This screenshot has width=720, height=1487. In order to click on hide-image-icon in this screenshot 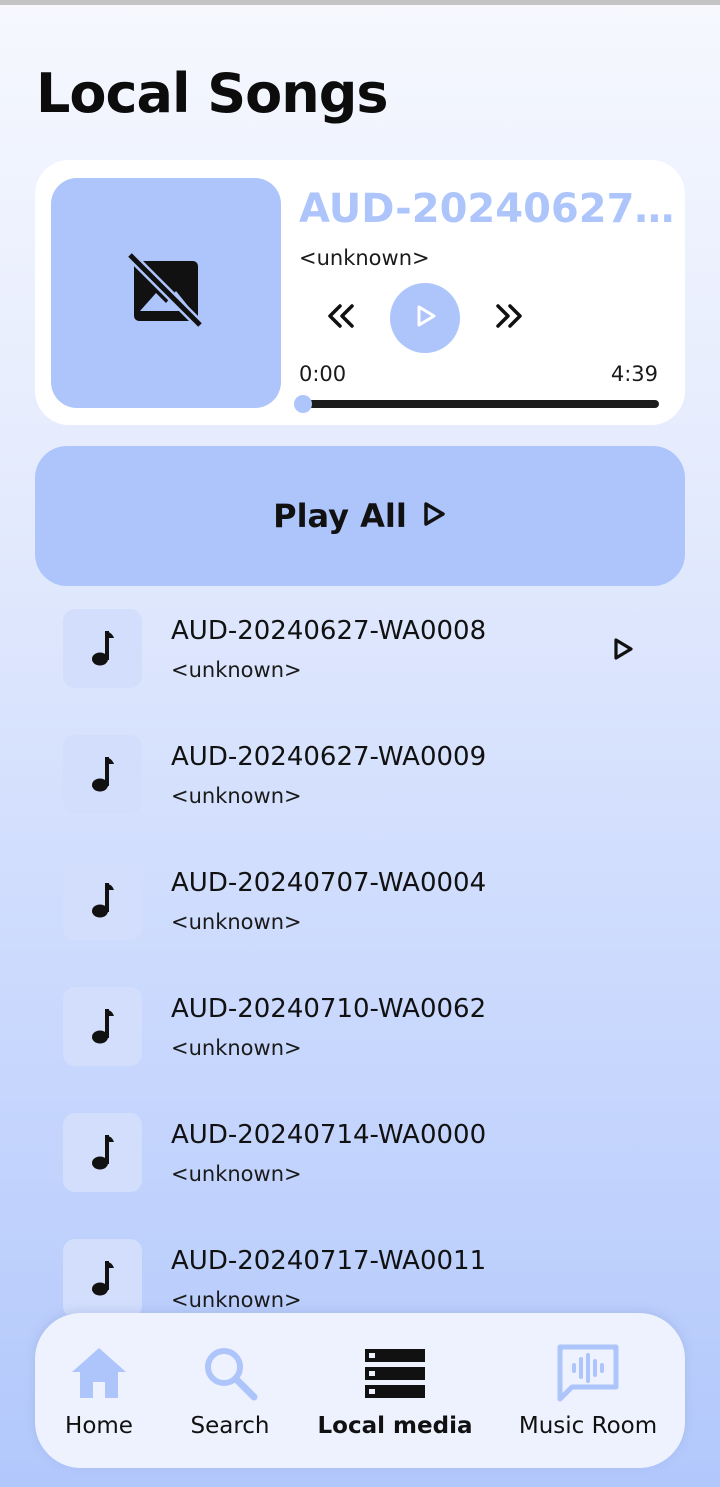, I will do `click(166, 293)`.